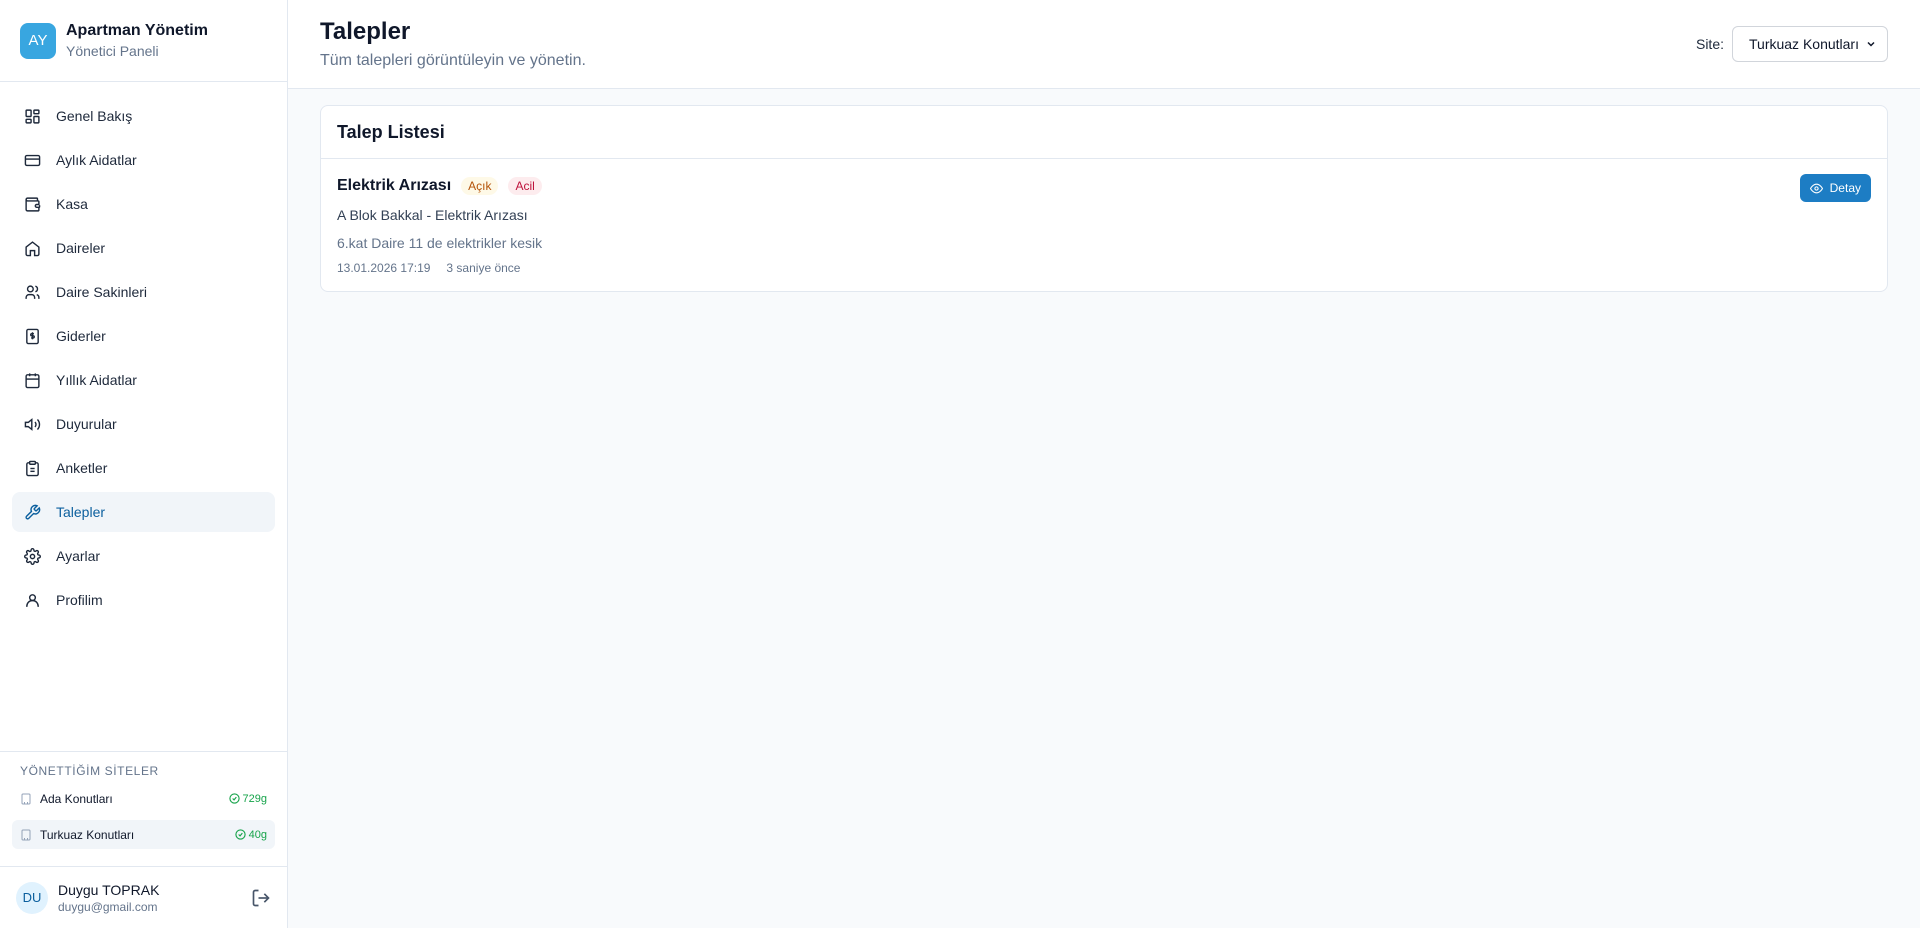  Describe the element at coordinates (143, 468) in the screenshot. I see `sidebar-item-anketler: Anketler` at that location.